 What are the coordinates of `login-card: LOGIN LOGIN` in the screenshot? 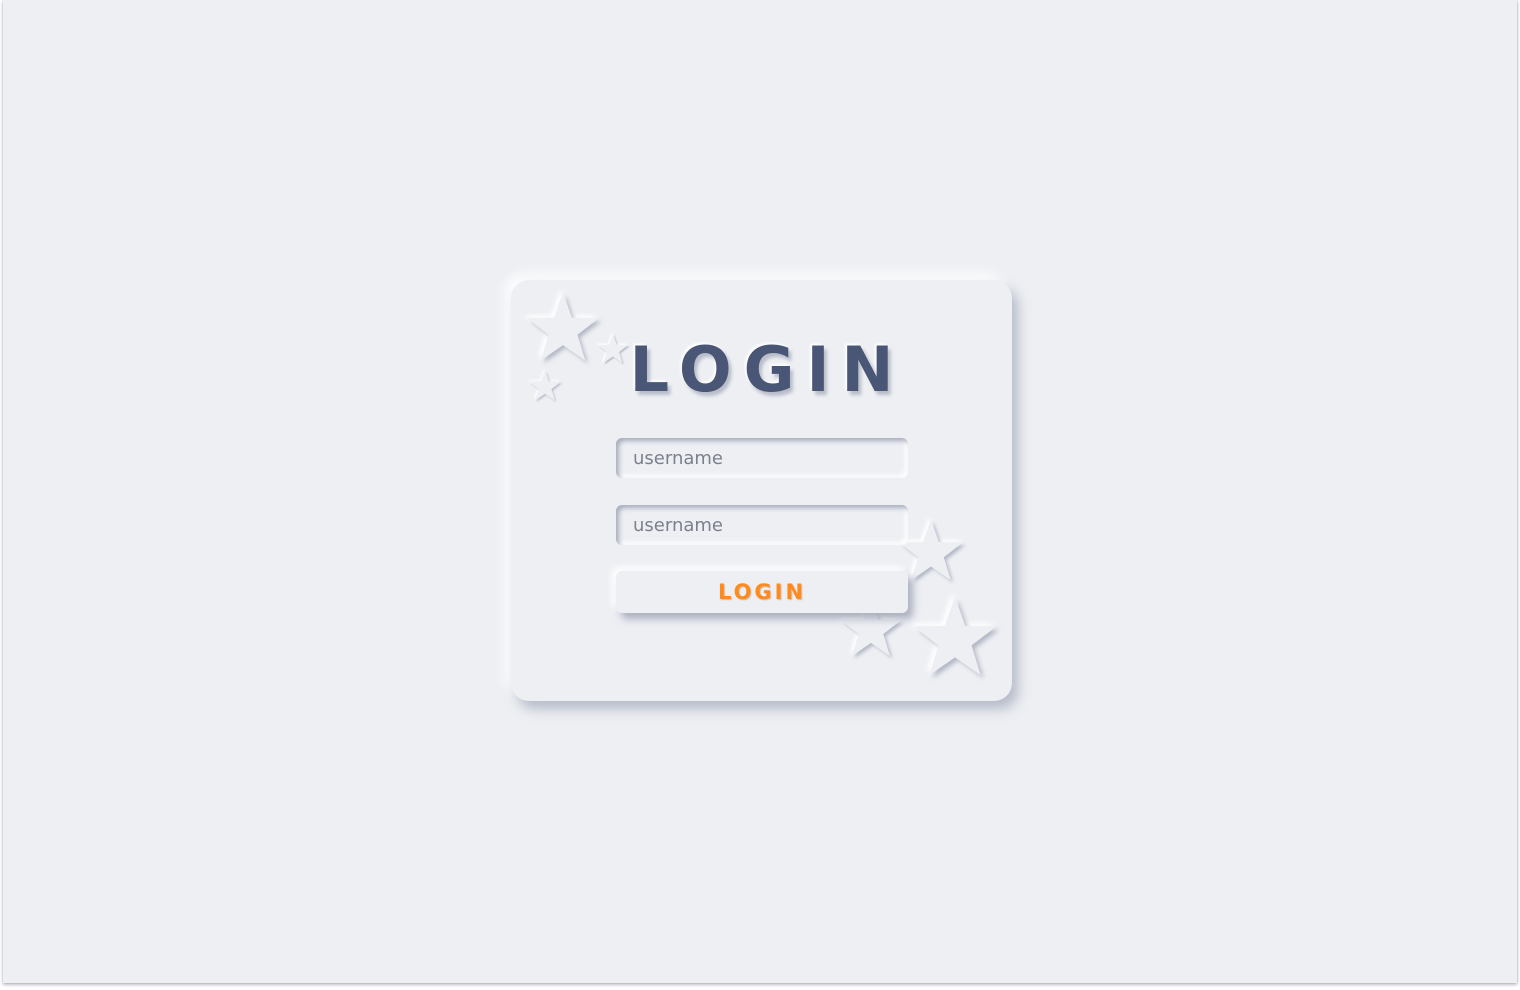 It's located at (761, 490).